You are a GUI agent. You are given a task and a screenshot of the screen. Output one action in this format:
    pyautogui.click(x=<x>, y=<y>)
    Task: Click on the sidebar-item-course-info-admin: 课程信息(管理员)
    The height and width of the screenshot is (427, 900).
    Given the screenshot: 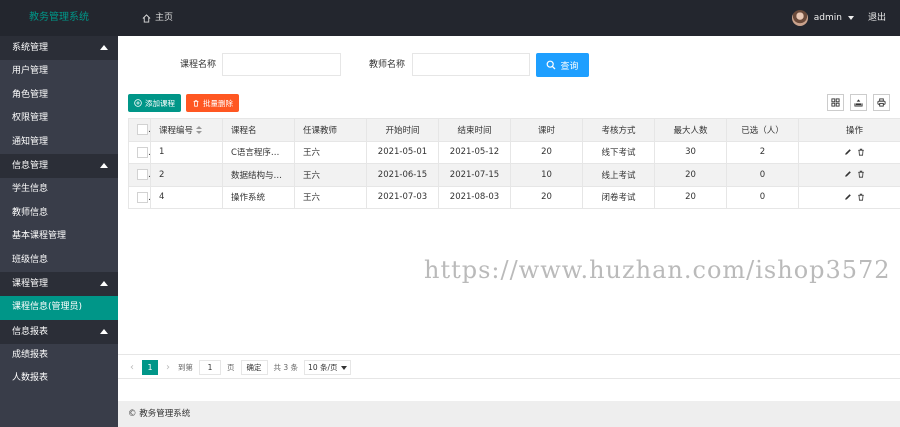 What is the action you would take?
    pyautogui.click(x=59, y=308)
    